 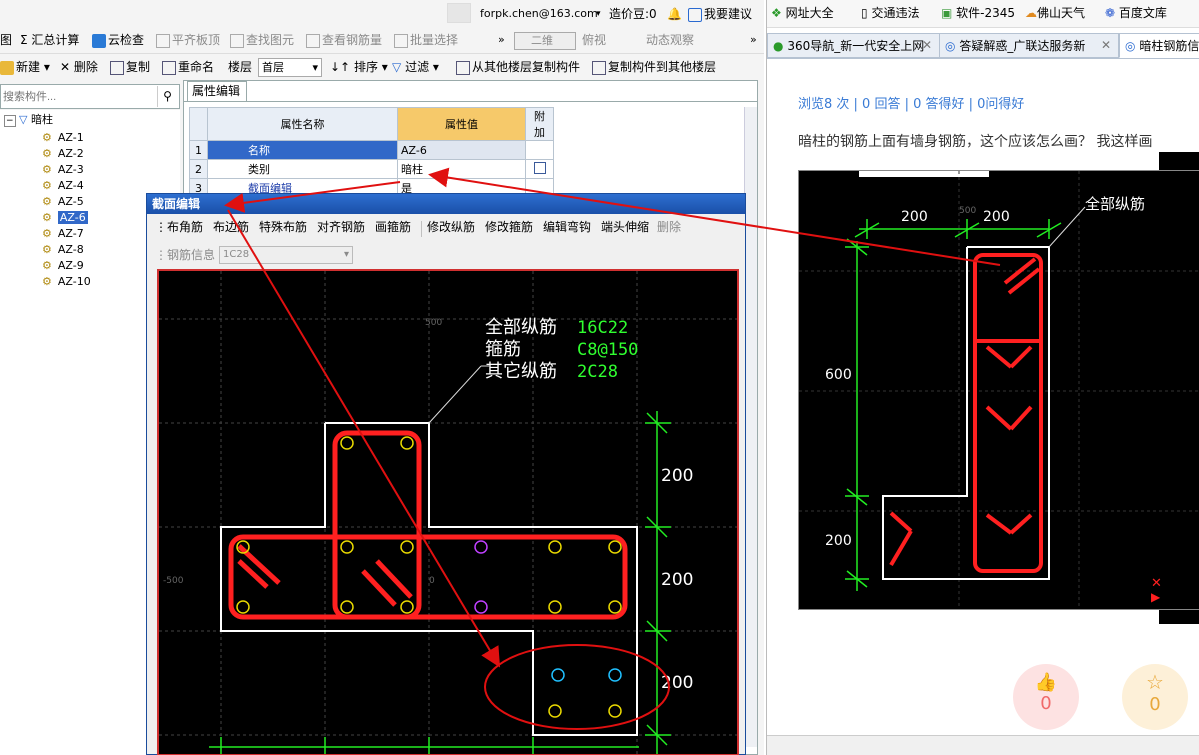 I want to click on find-element-button: 查找图元, so click(x=262, y=40).